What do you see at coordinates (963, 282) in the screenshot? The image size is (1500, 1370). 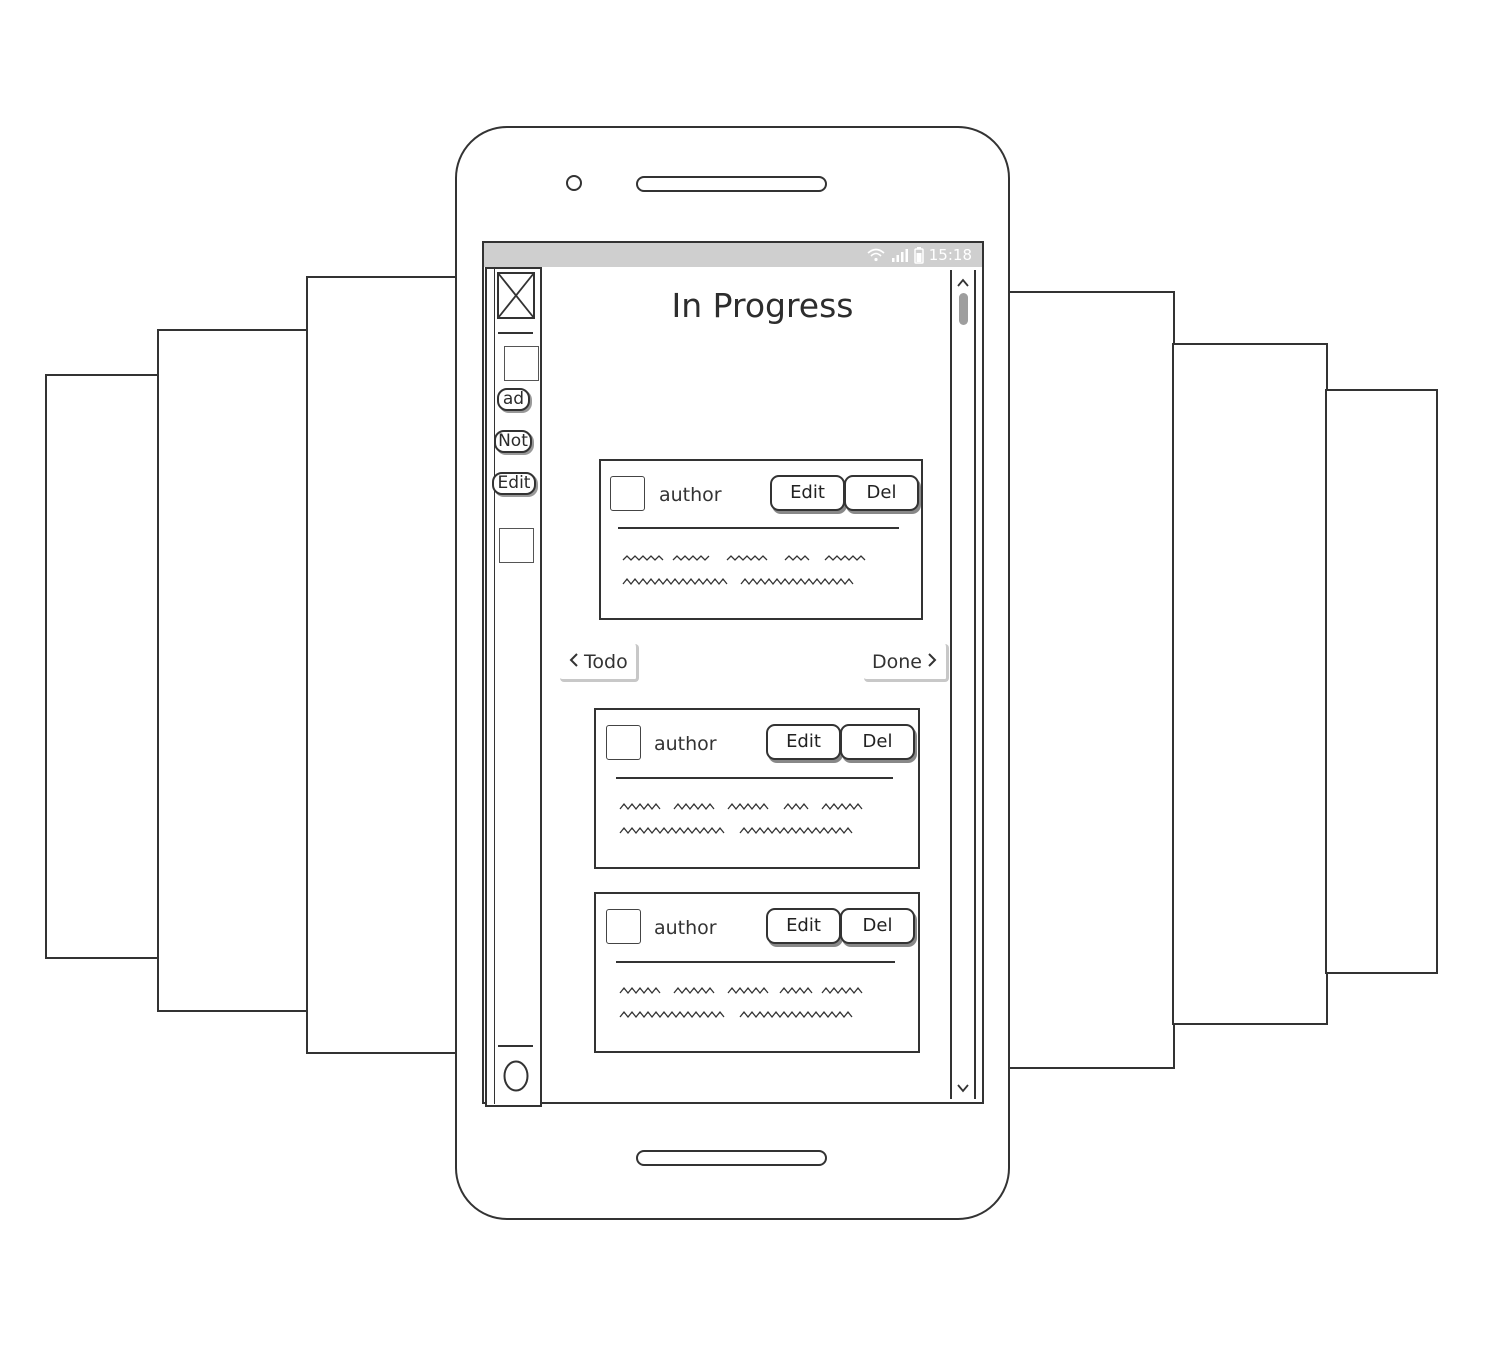 I see `scroll-up-icon` at bounding box center [963, 282].